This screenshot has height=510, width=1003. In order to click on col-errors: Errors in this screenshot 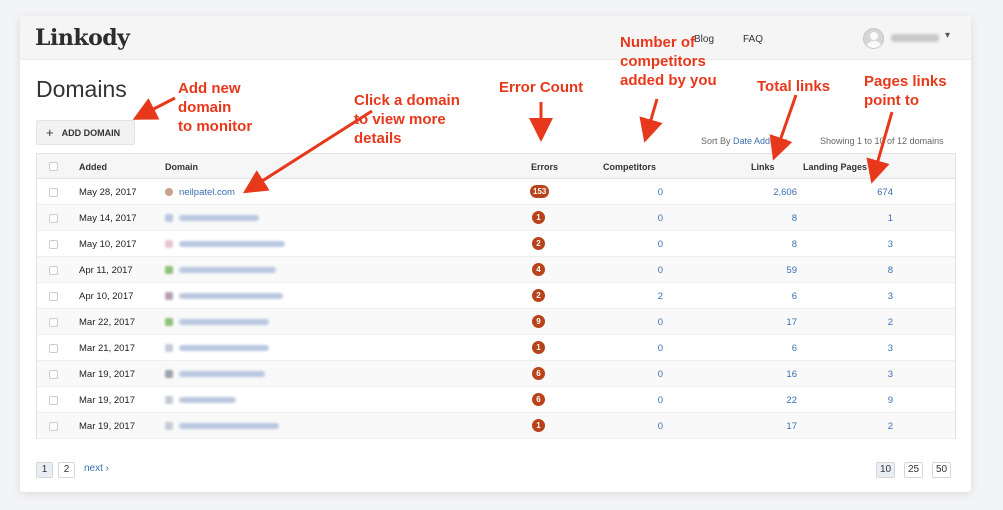, I will do `click(544, 167)`.